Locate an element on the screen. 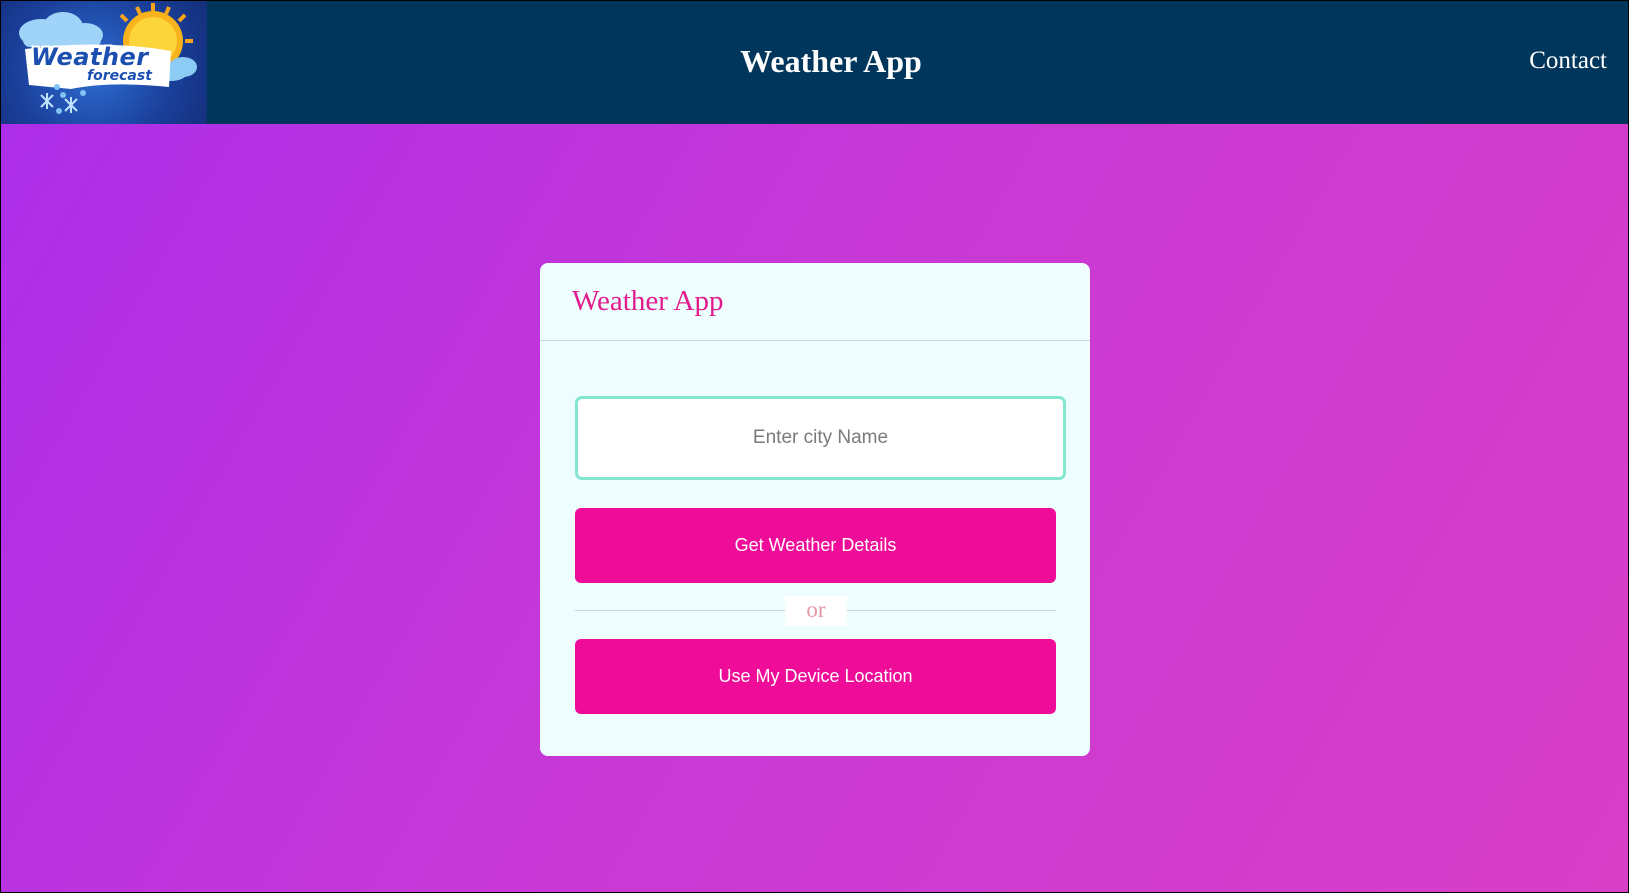 This screenshot has width=1629, height=893. cloud-icon is located at coordinates (61, 29).